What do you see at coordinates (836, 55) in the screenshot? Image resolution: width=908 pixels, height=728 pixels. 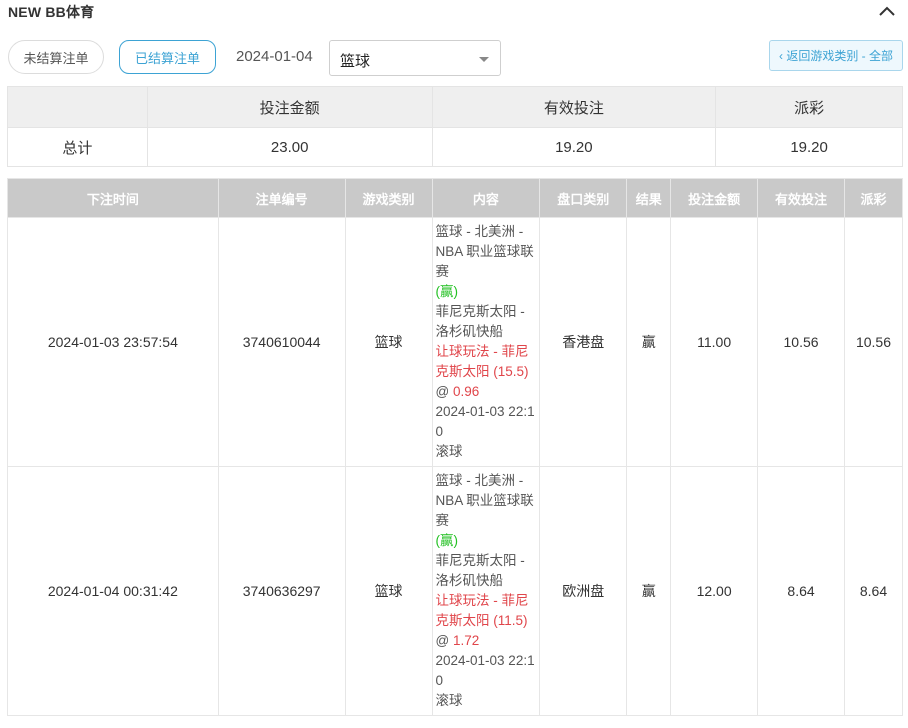 I see `back-to-categories-button: ‹ 返回游戏类别 - 全部` at bounding box center [836, 55].